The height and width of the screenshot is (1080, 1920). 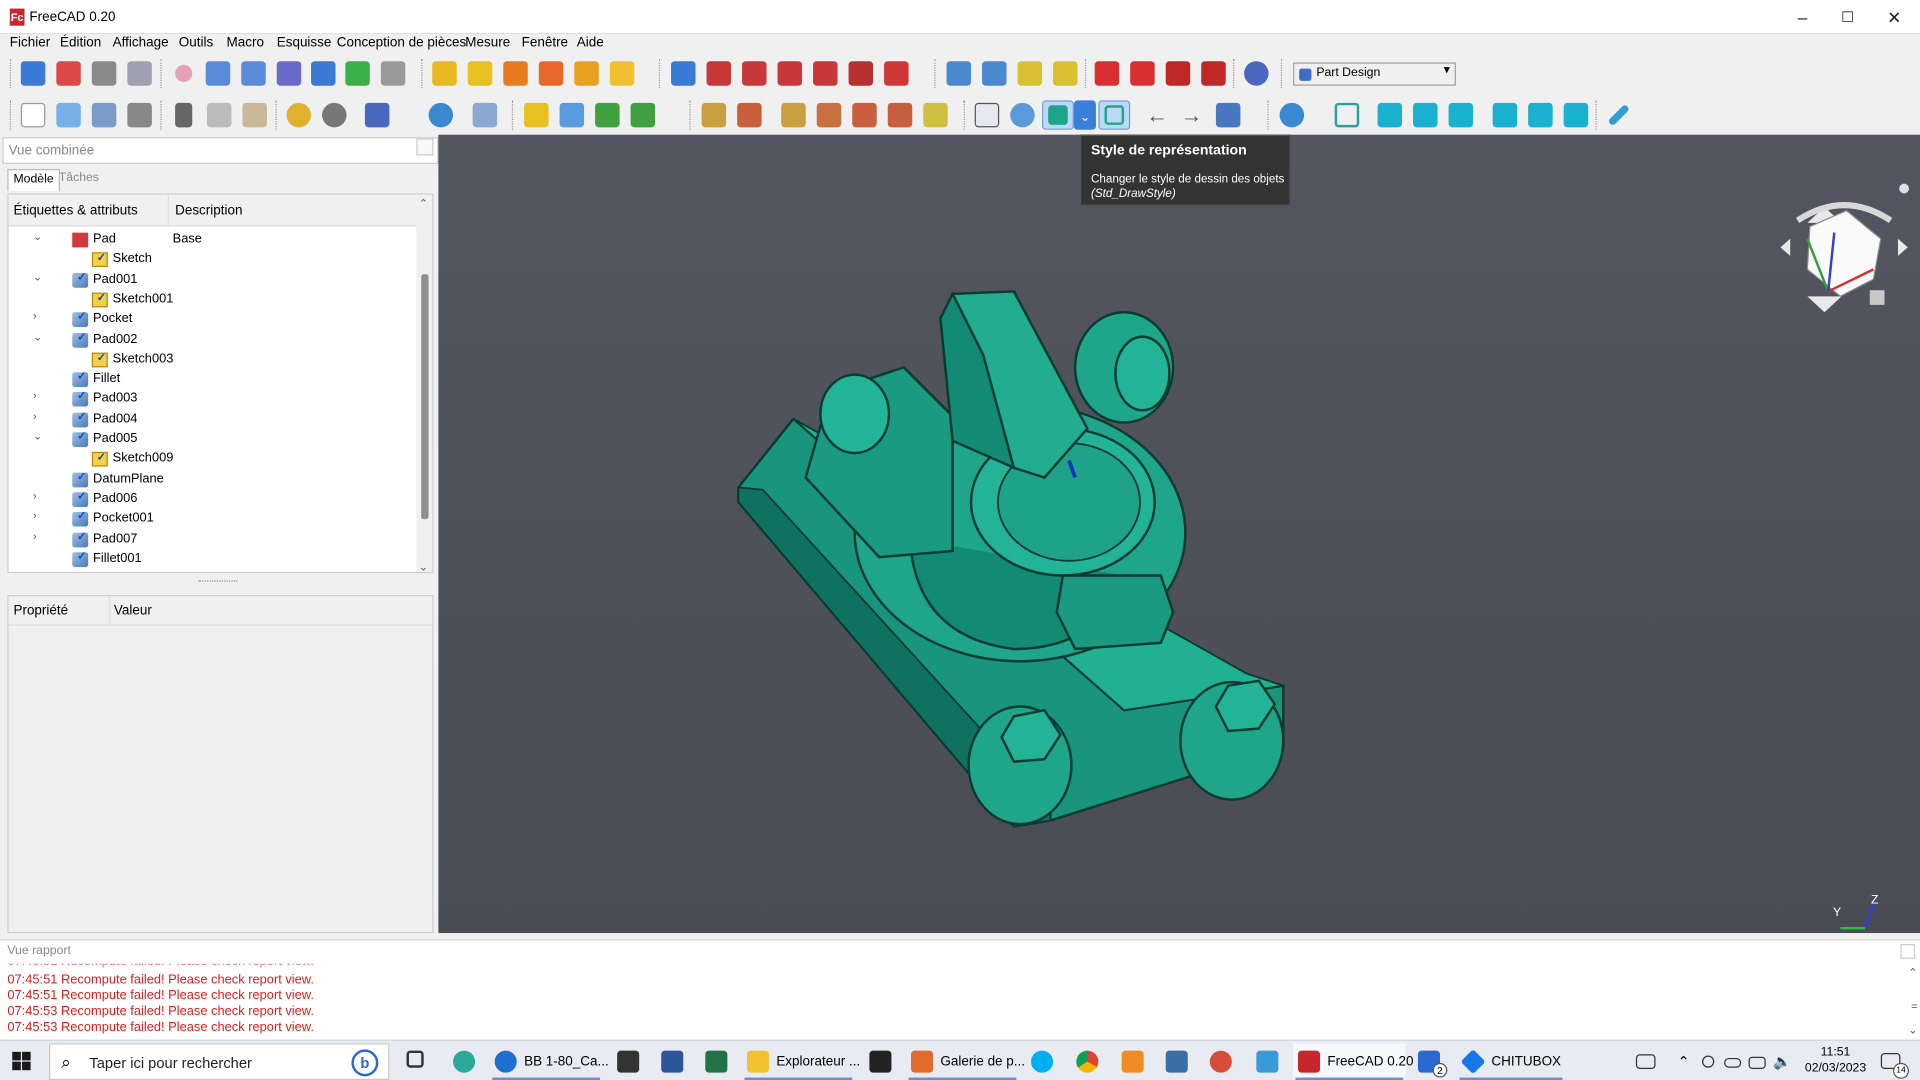 I want to click on remote-desktop-icon: 2, so click(x=1434, y=1061).